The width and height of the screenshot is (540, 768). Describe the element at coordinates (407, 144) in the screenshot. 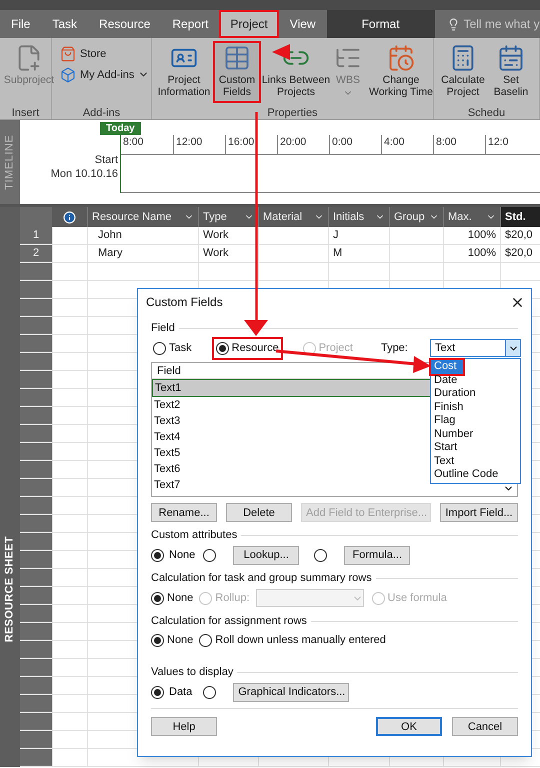

I see `time-tick: 4:00` at that location.